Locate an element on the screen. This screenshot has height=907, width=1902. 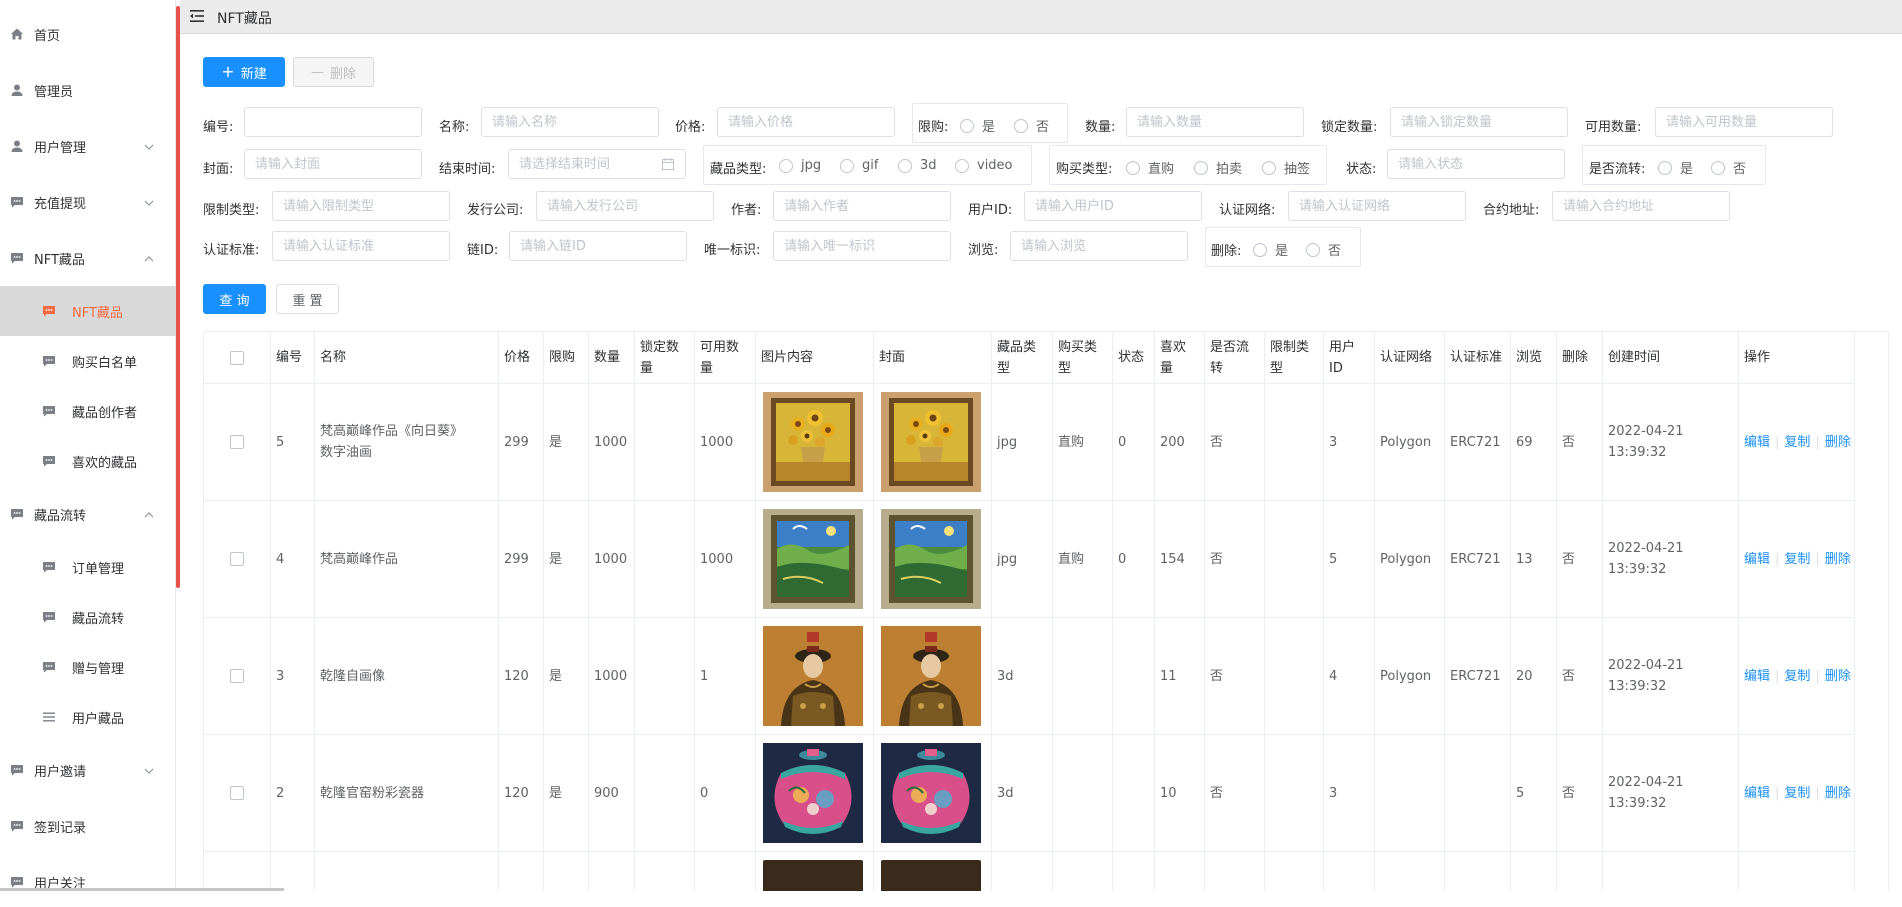
ctype-video-radio: video is located at coordinates (984, 165).